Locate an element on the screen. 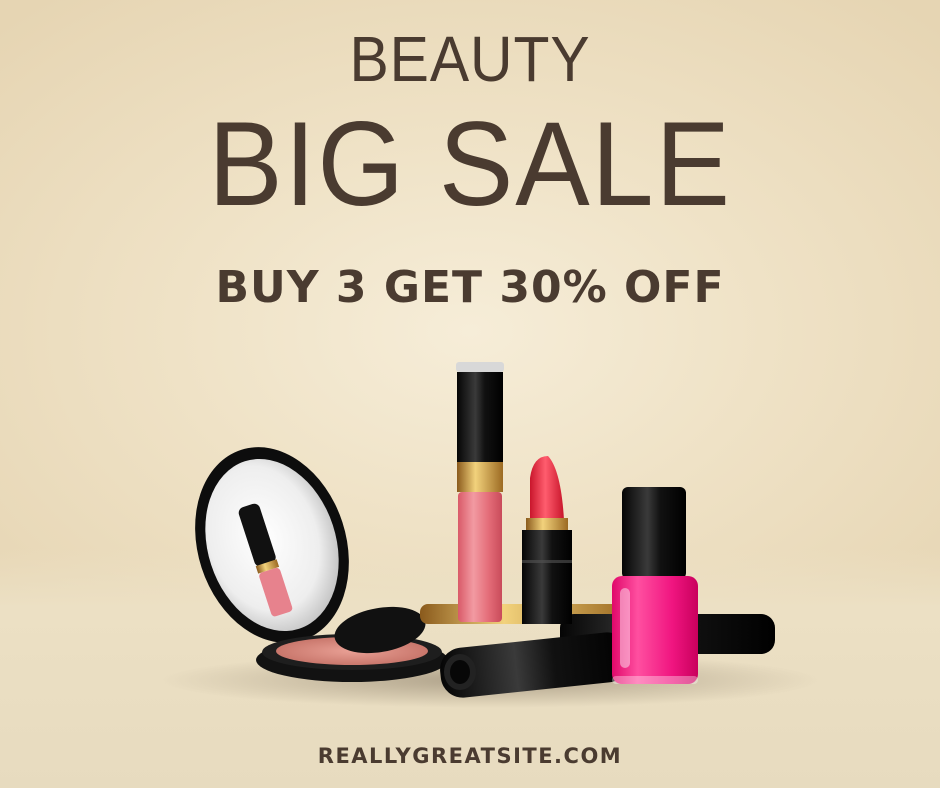 The image size is (940, 788). website-url: REALLYGREATSITE.COM is located at coordinates (470, 756).